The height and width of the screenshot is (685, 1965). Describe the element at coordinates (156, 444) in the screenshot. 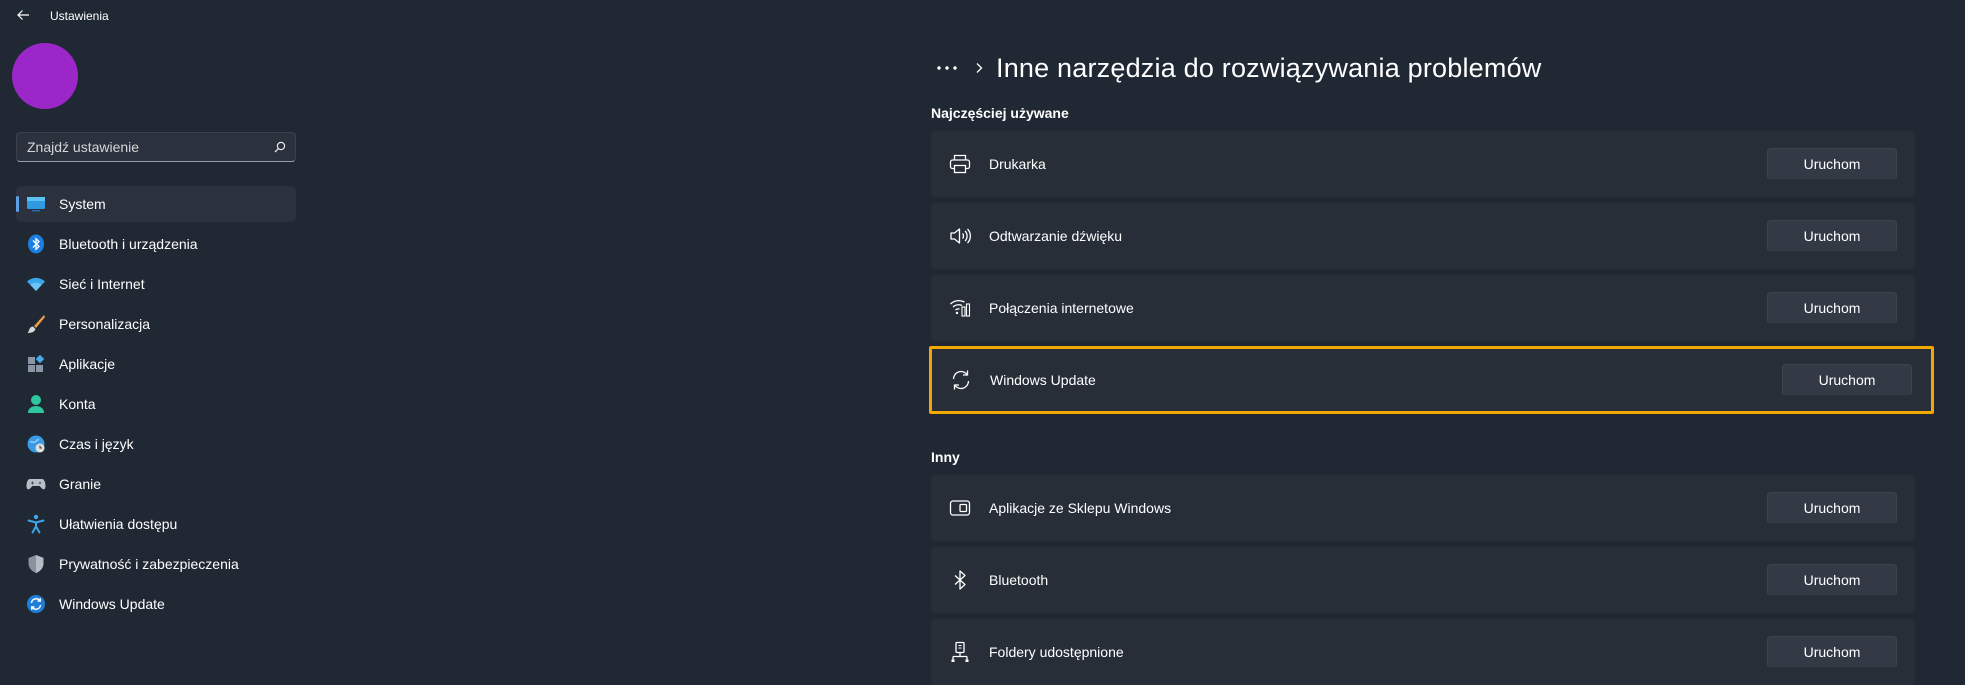

I see `sidebar-item-time-language: Czas i język` at that location.